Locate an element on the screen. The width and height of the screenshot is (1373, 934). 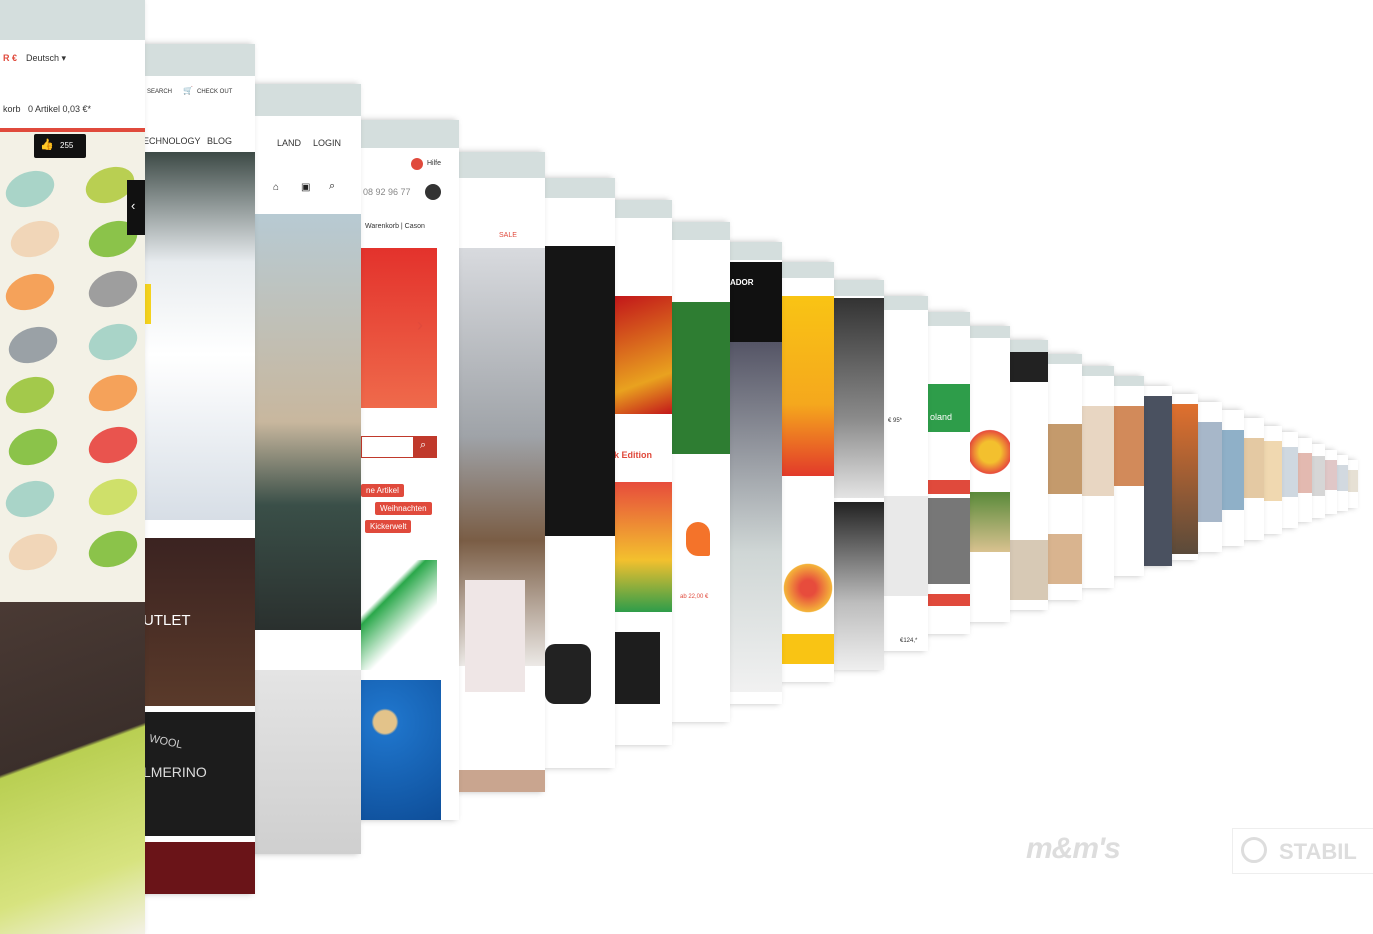
tag-button: Kickerwelt is located at coordinates (388, 526).